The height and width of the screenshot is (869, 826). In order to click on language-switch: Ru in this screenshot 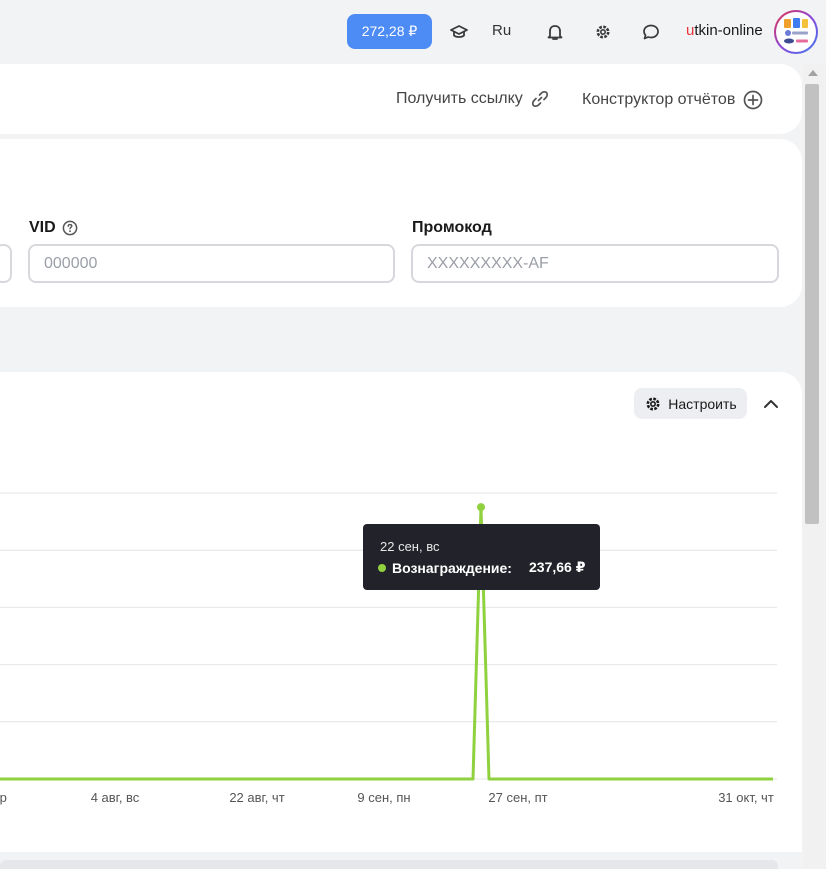, I will do `click(501, 30)`.